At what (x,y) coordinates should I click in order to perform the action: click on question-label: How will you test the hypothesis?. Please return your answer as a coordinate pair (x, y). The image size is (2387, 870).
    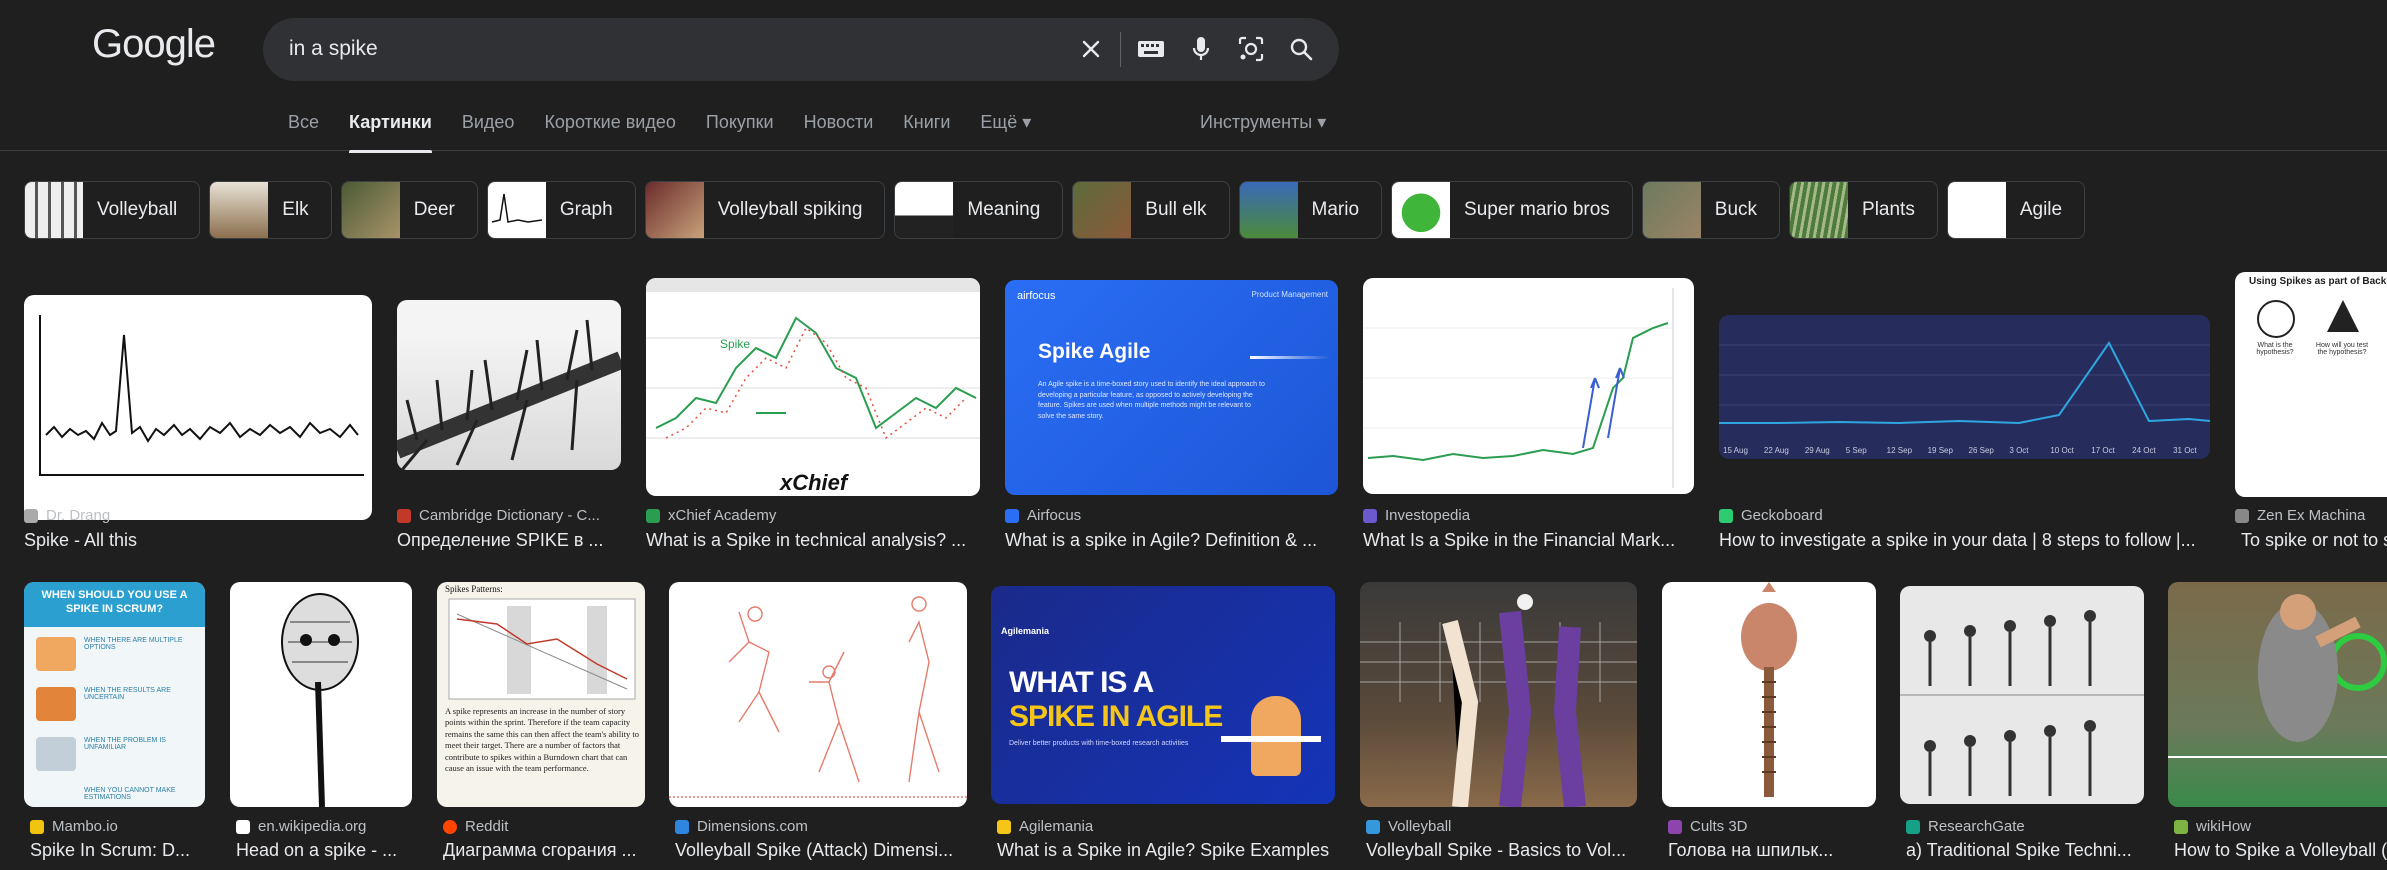
    Looking at the image, I should click on (2342, 349).